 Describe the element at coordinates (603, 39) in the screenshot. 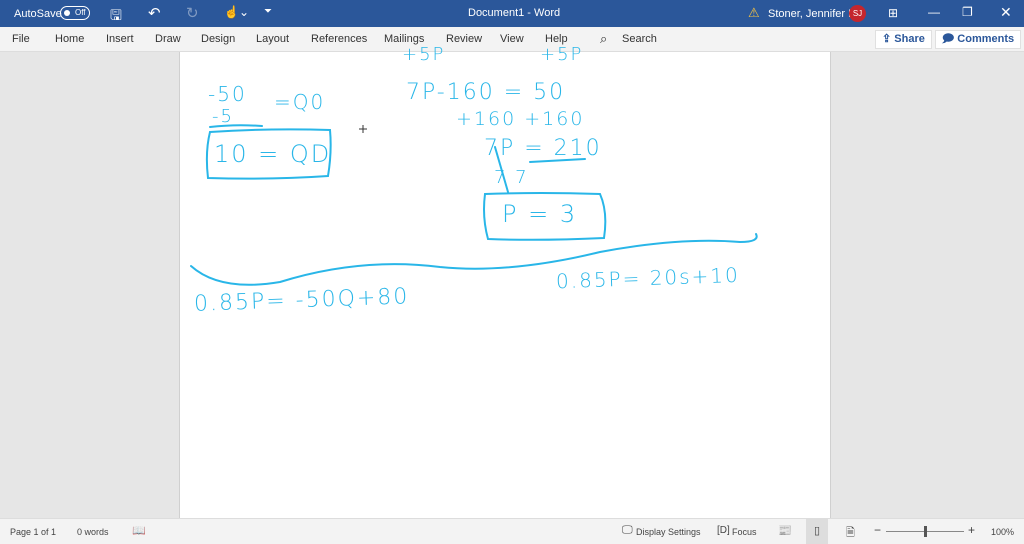

I see `search-icon: ⌕` at that location.